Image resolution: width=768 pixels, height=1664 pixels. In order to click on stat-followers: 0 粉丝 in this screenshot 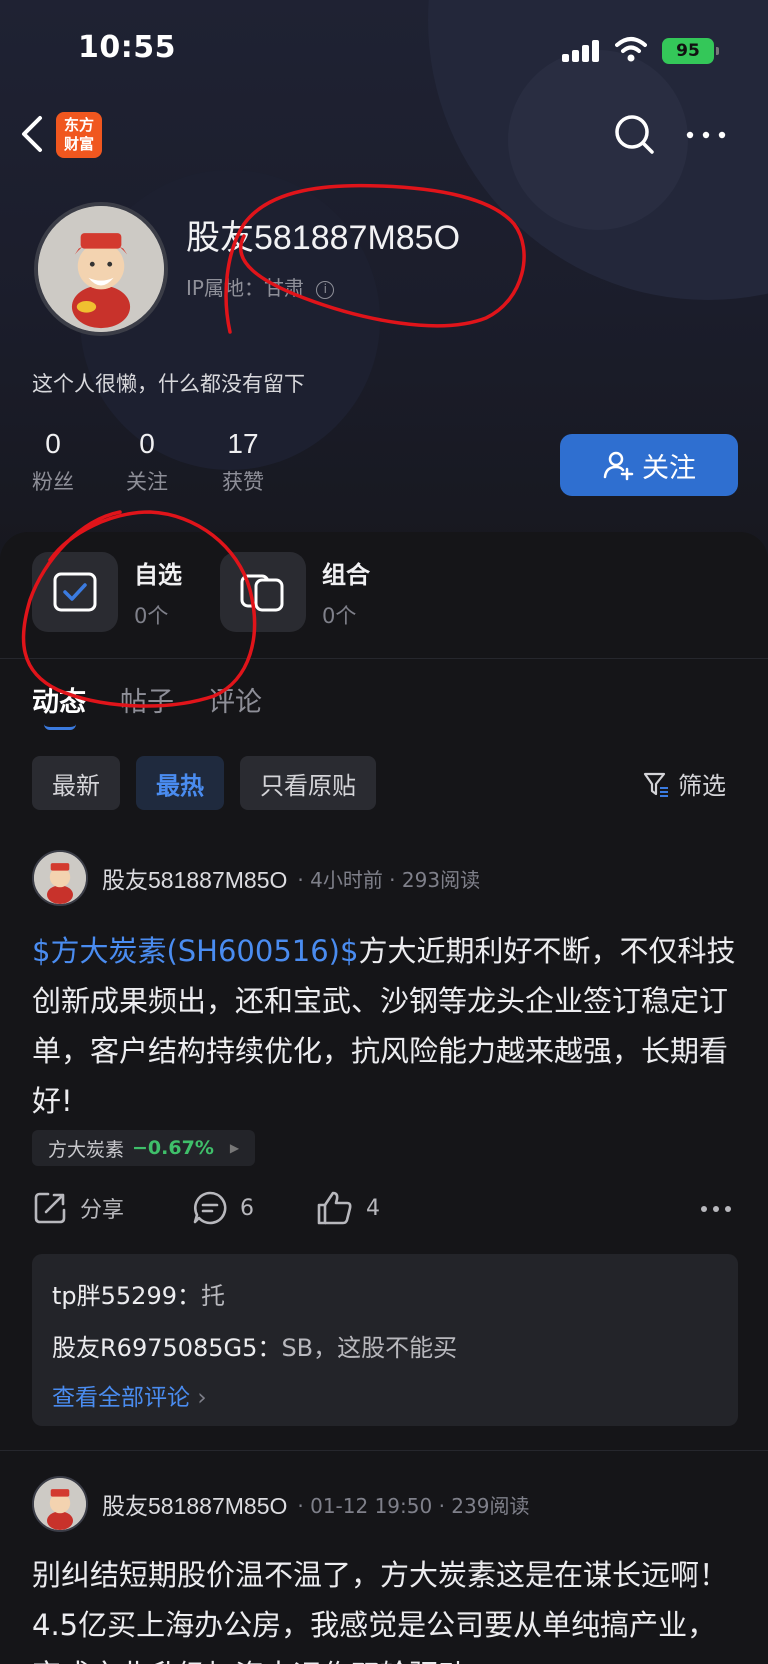, I will do `click(53, 462)`.